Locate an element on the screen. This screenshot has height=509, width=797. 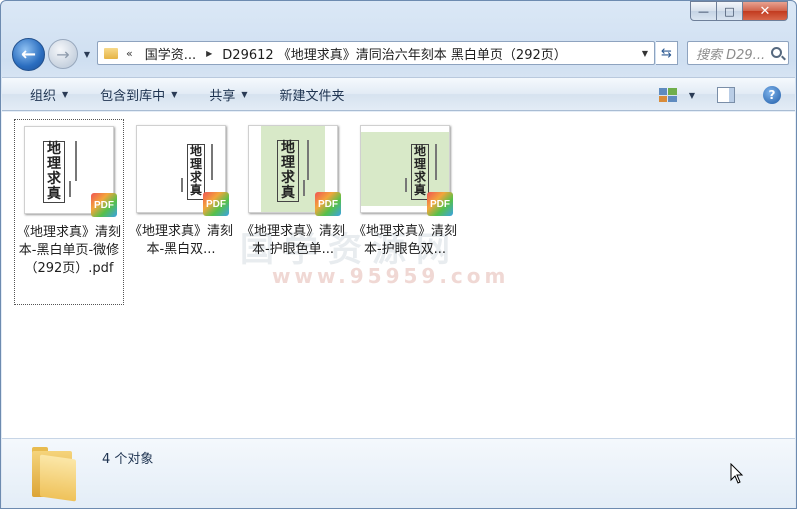
recent-pages-dropdown: ▼ is located at coordinates (87, 54).